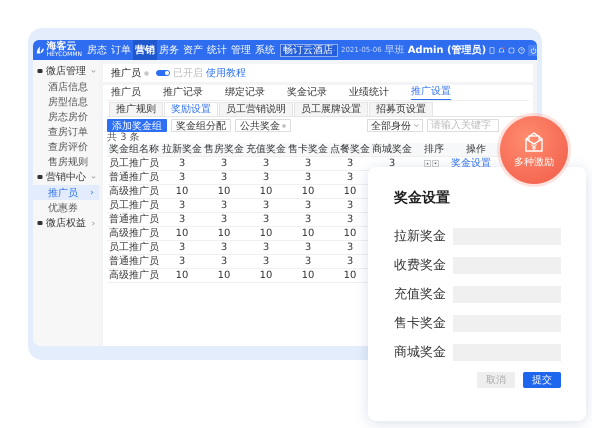 The image size is (592, 428). Describe the element at coordinates (265, 50) in the screenshot. I see `nav-item: 系统` at that location.